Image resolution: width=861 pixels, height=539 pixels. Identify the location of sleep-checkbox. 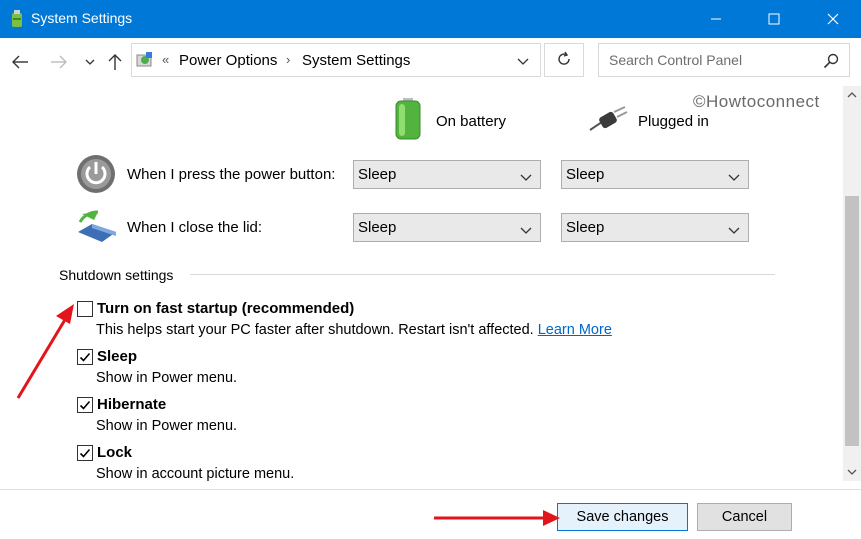
(85, 357).